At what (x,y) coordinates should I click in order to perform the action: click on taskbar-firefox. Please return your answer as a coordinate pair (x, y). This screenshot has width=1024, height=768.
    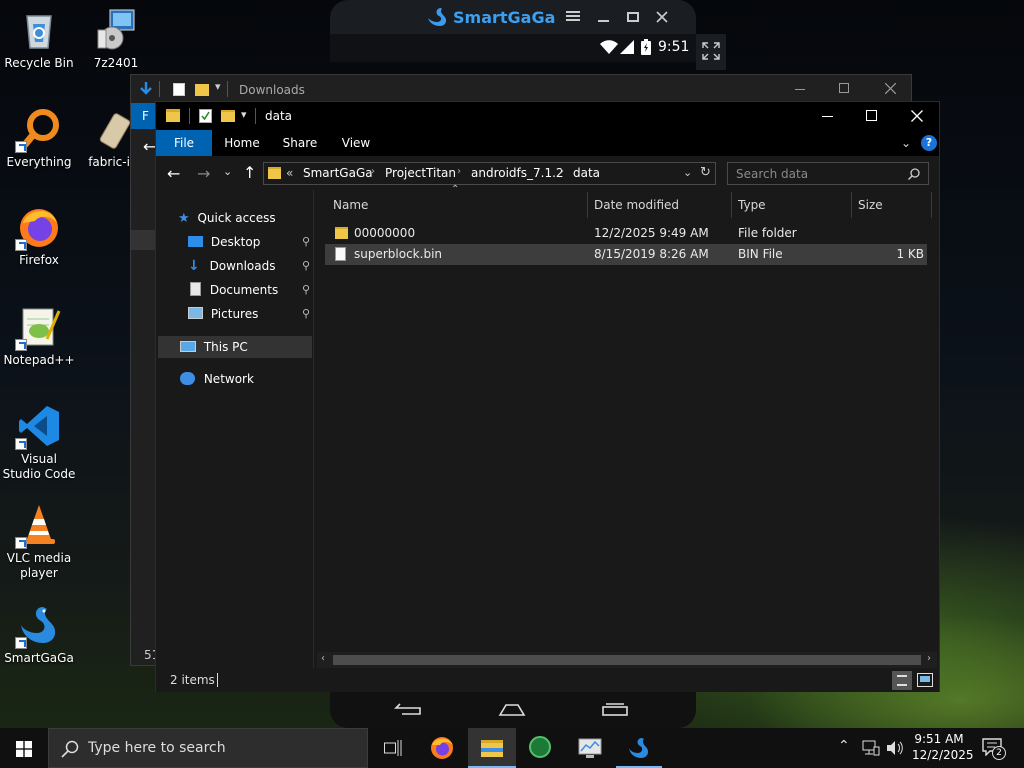
    Looking at the image, I should click on (442, 748).